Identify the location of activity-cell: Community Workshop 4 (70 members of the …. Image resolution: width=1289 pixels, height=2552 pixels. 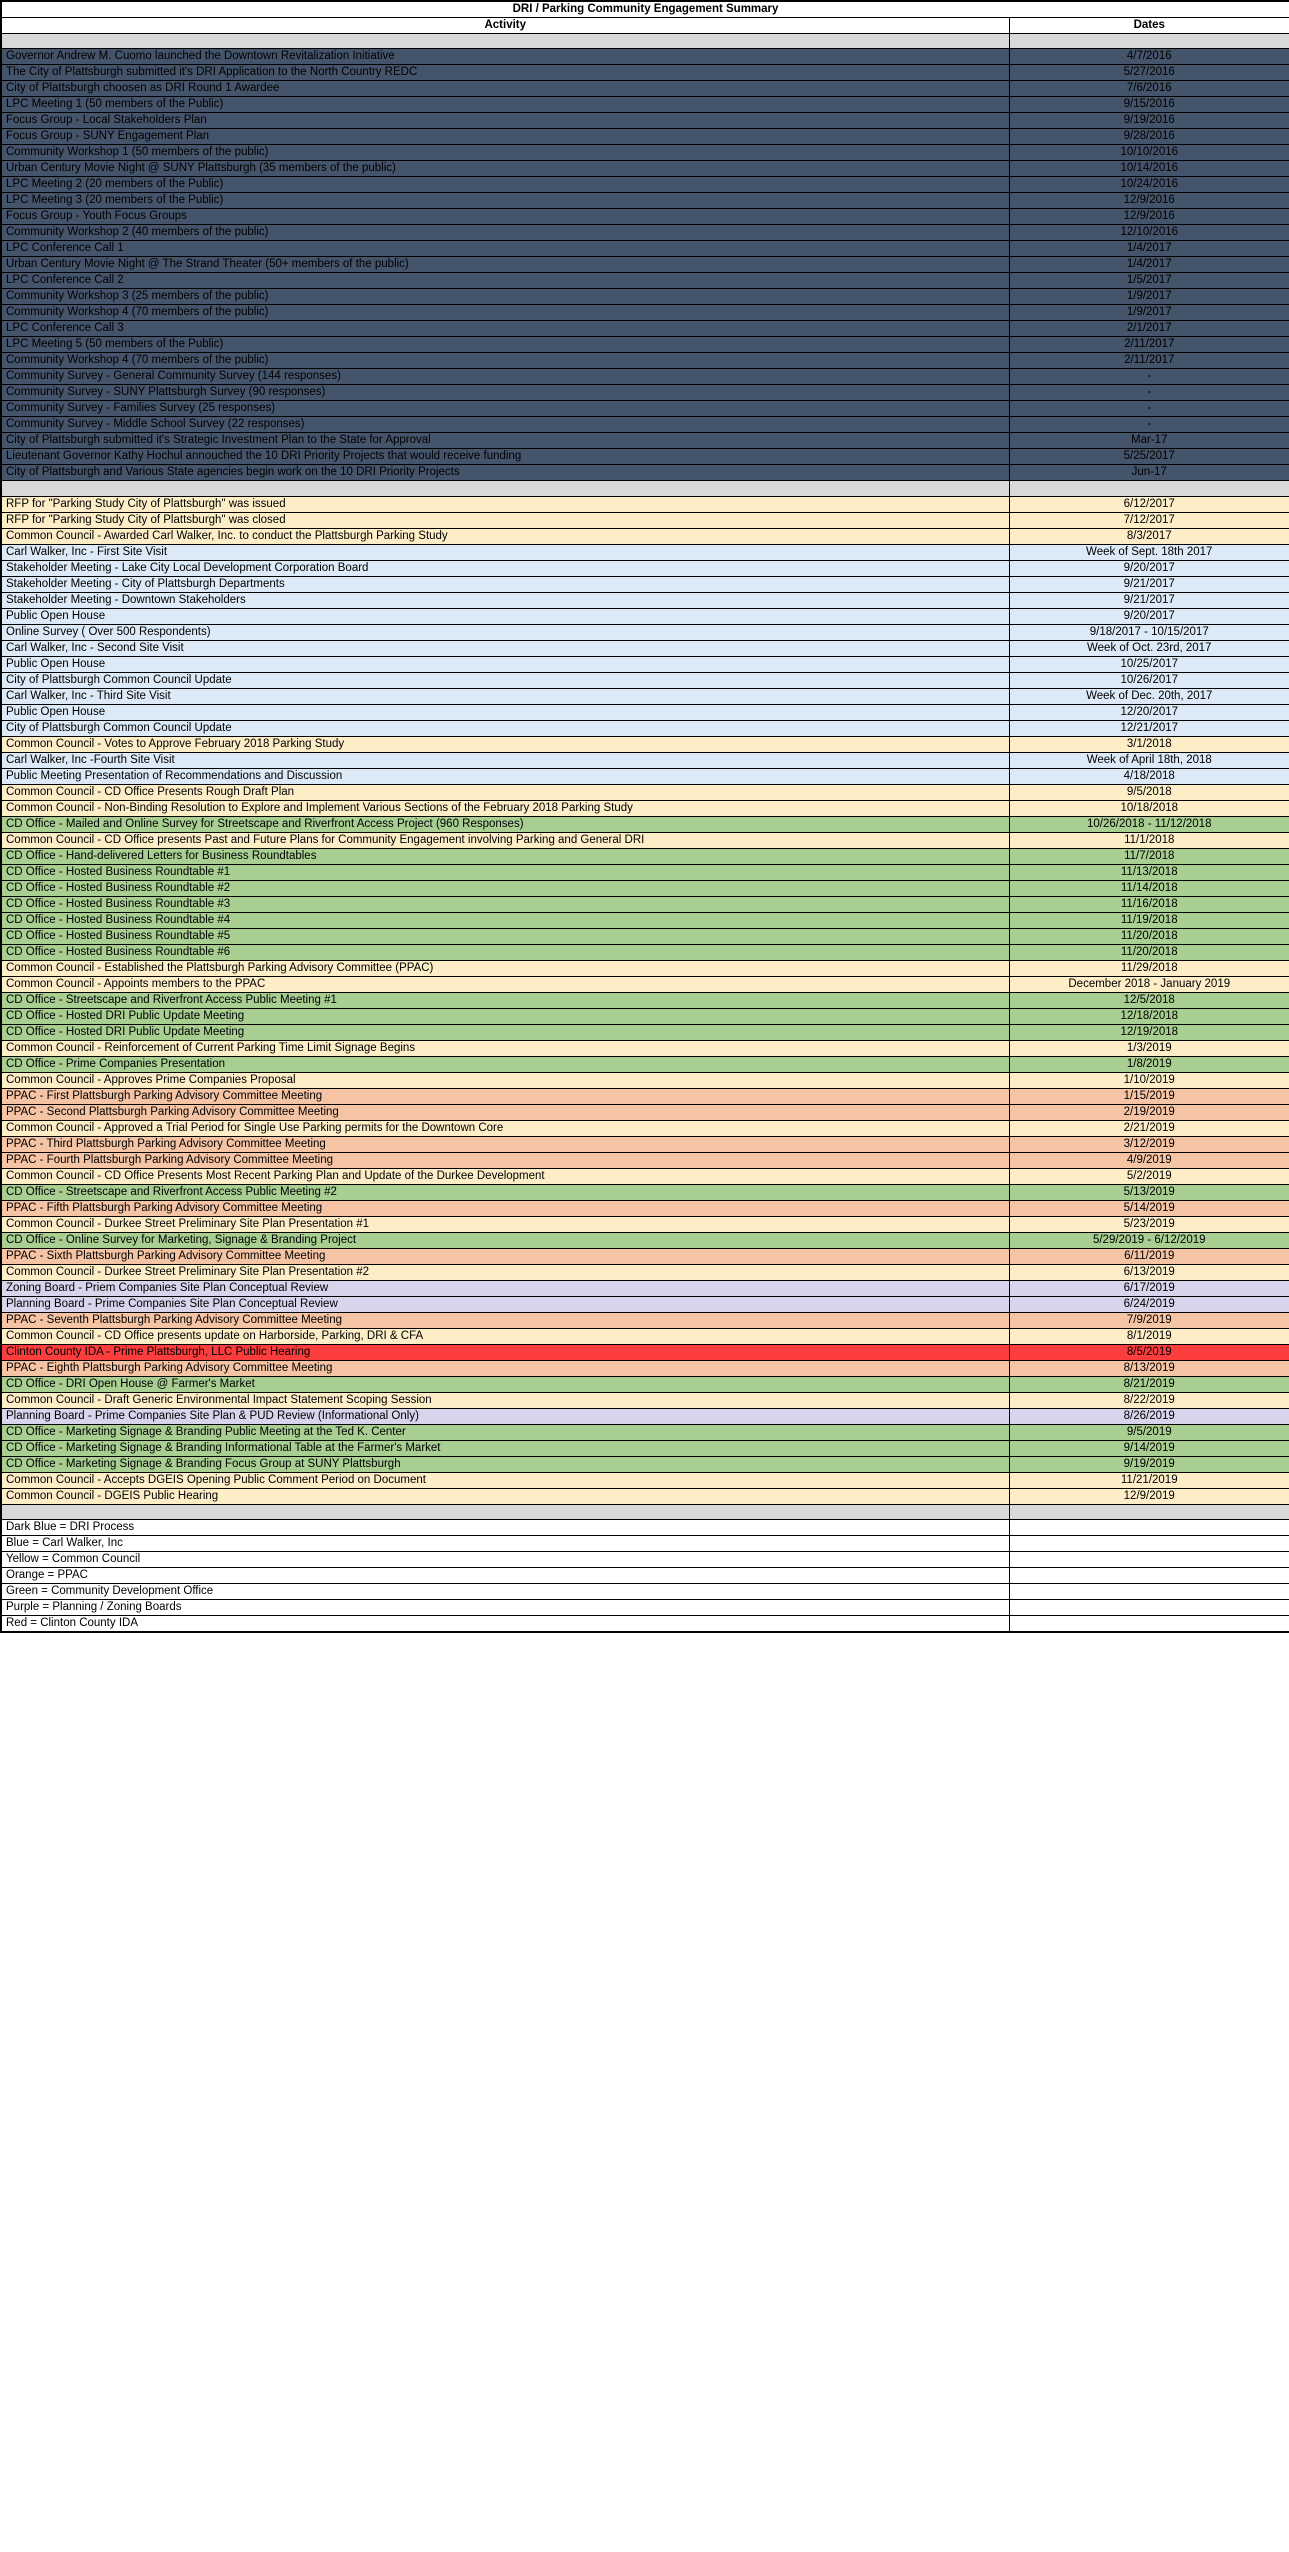
(505, 361).